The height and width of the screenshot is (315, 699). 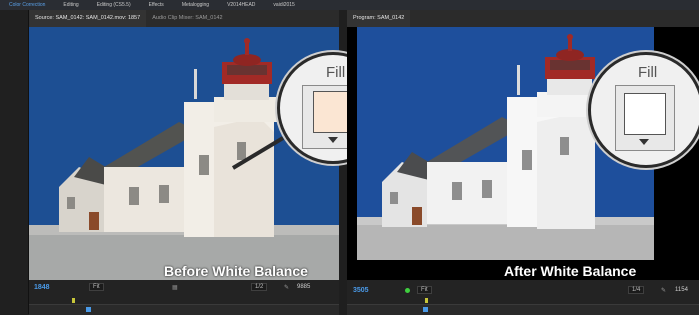 I want to click on program-fit-select: Fit, so click(x=424, y=290).